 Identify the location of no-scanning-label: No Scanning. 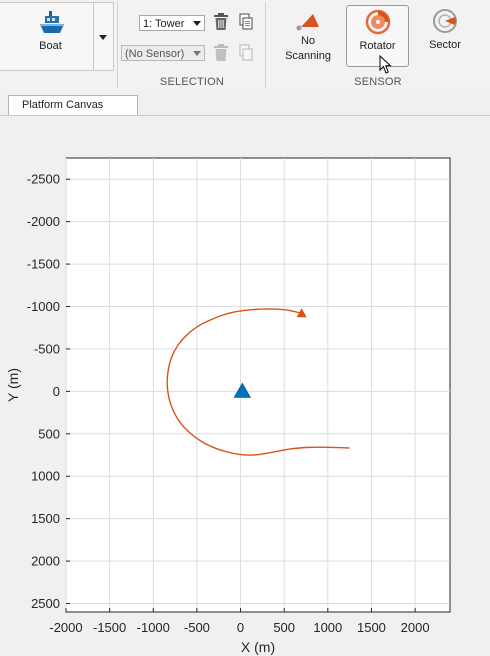
(308, 48).